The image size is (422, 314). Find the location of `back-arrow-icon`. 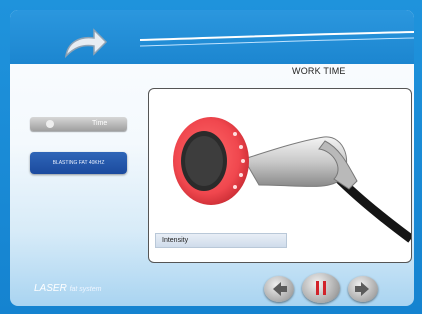

back-arrow-icon is located at coordinates (86, 43).